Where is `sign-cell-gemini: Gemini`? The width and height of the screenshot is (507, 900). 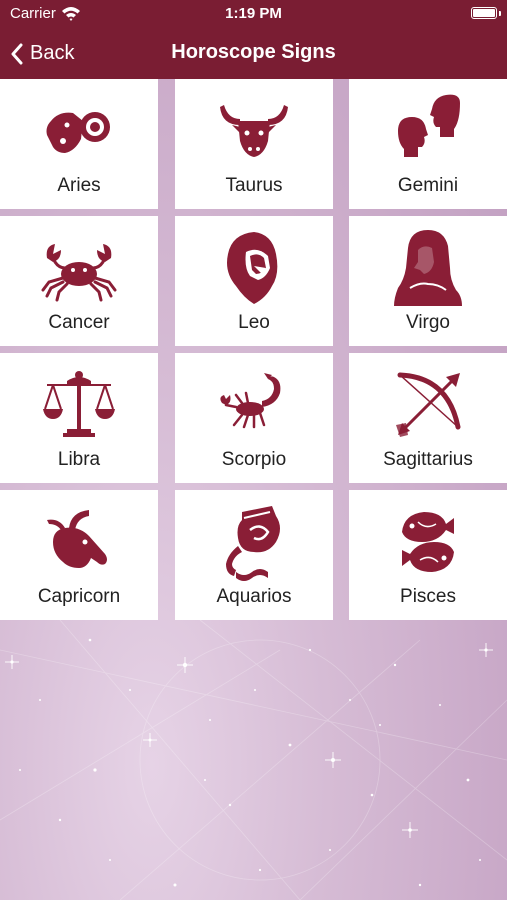 sign-cell-gemini: Gemini is located at coordinates (428, 144).